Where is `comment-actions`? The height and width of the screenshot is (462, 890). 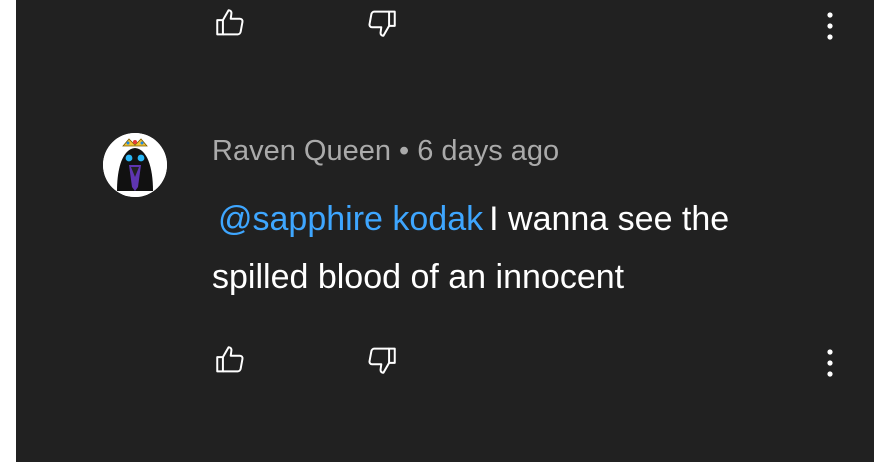 comment-actions is located at coordinates (445, 363).